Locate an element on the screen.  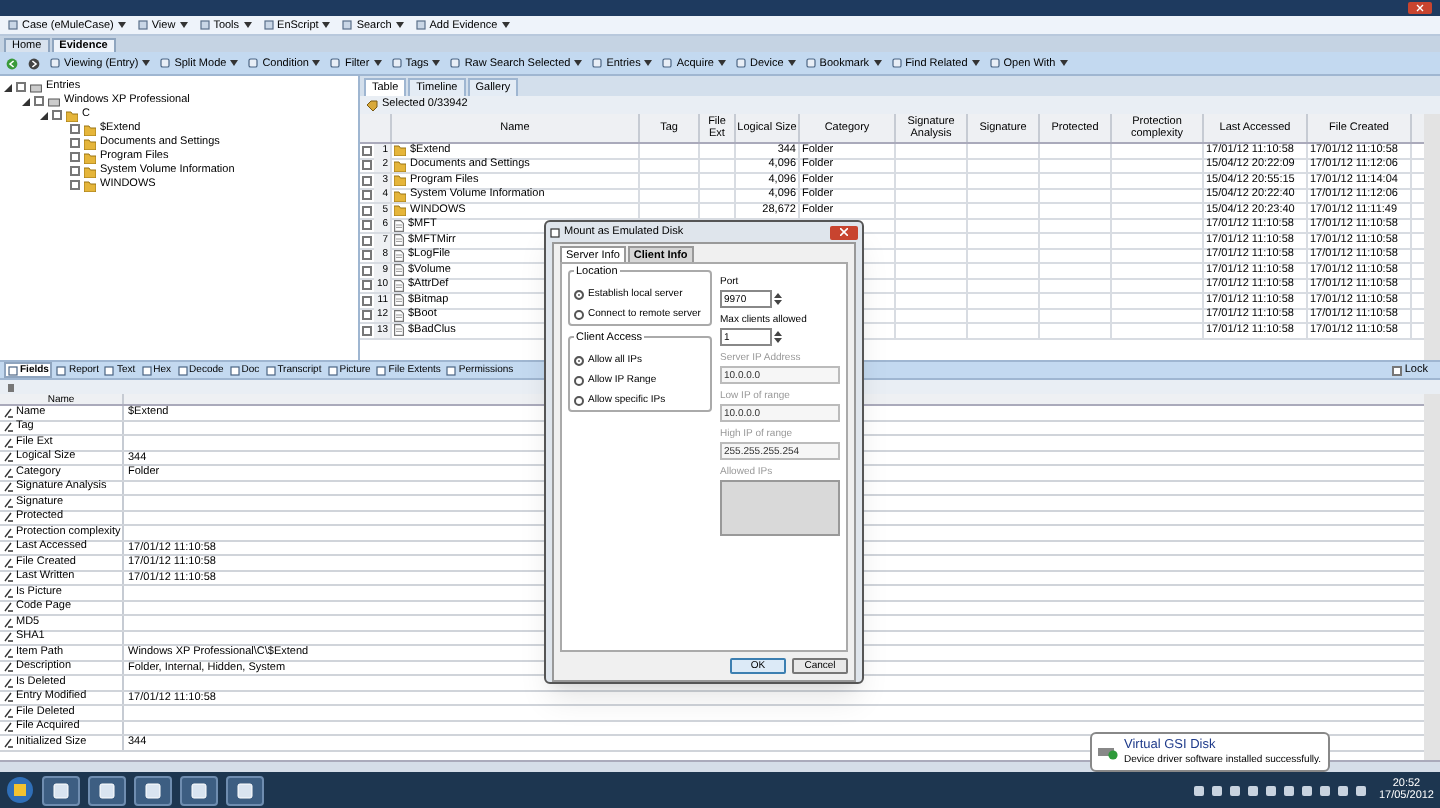
close-button is located at coordinates (844, 232).